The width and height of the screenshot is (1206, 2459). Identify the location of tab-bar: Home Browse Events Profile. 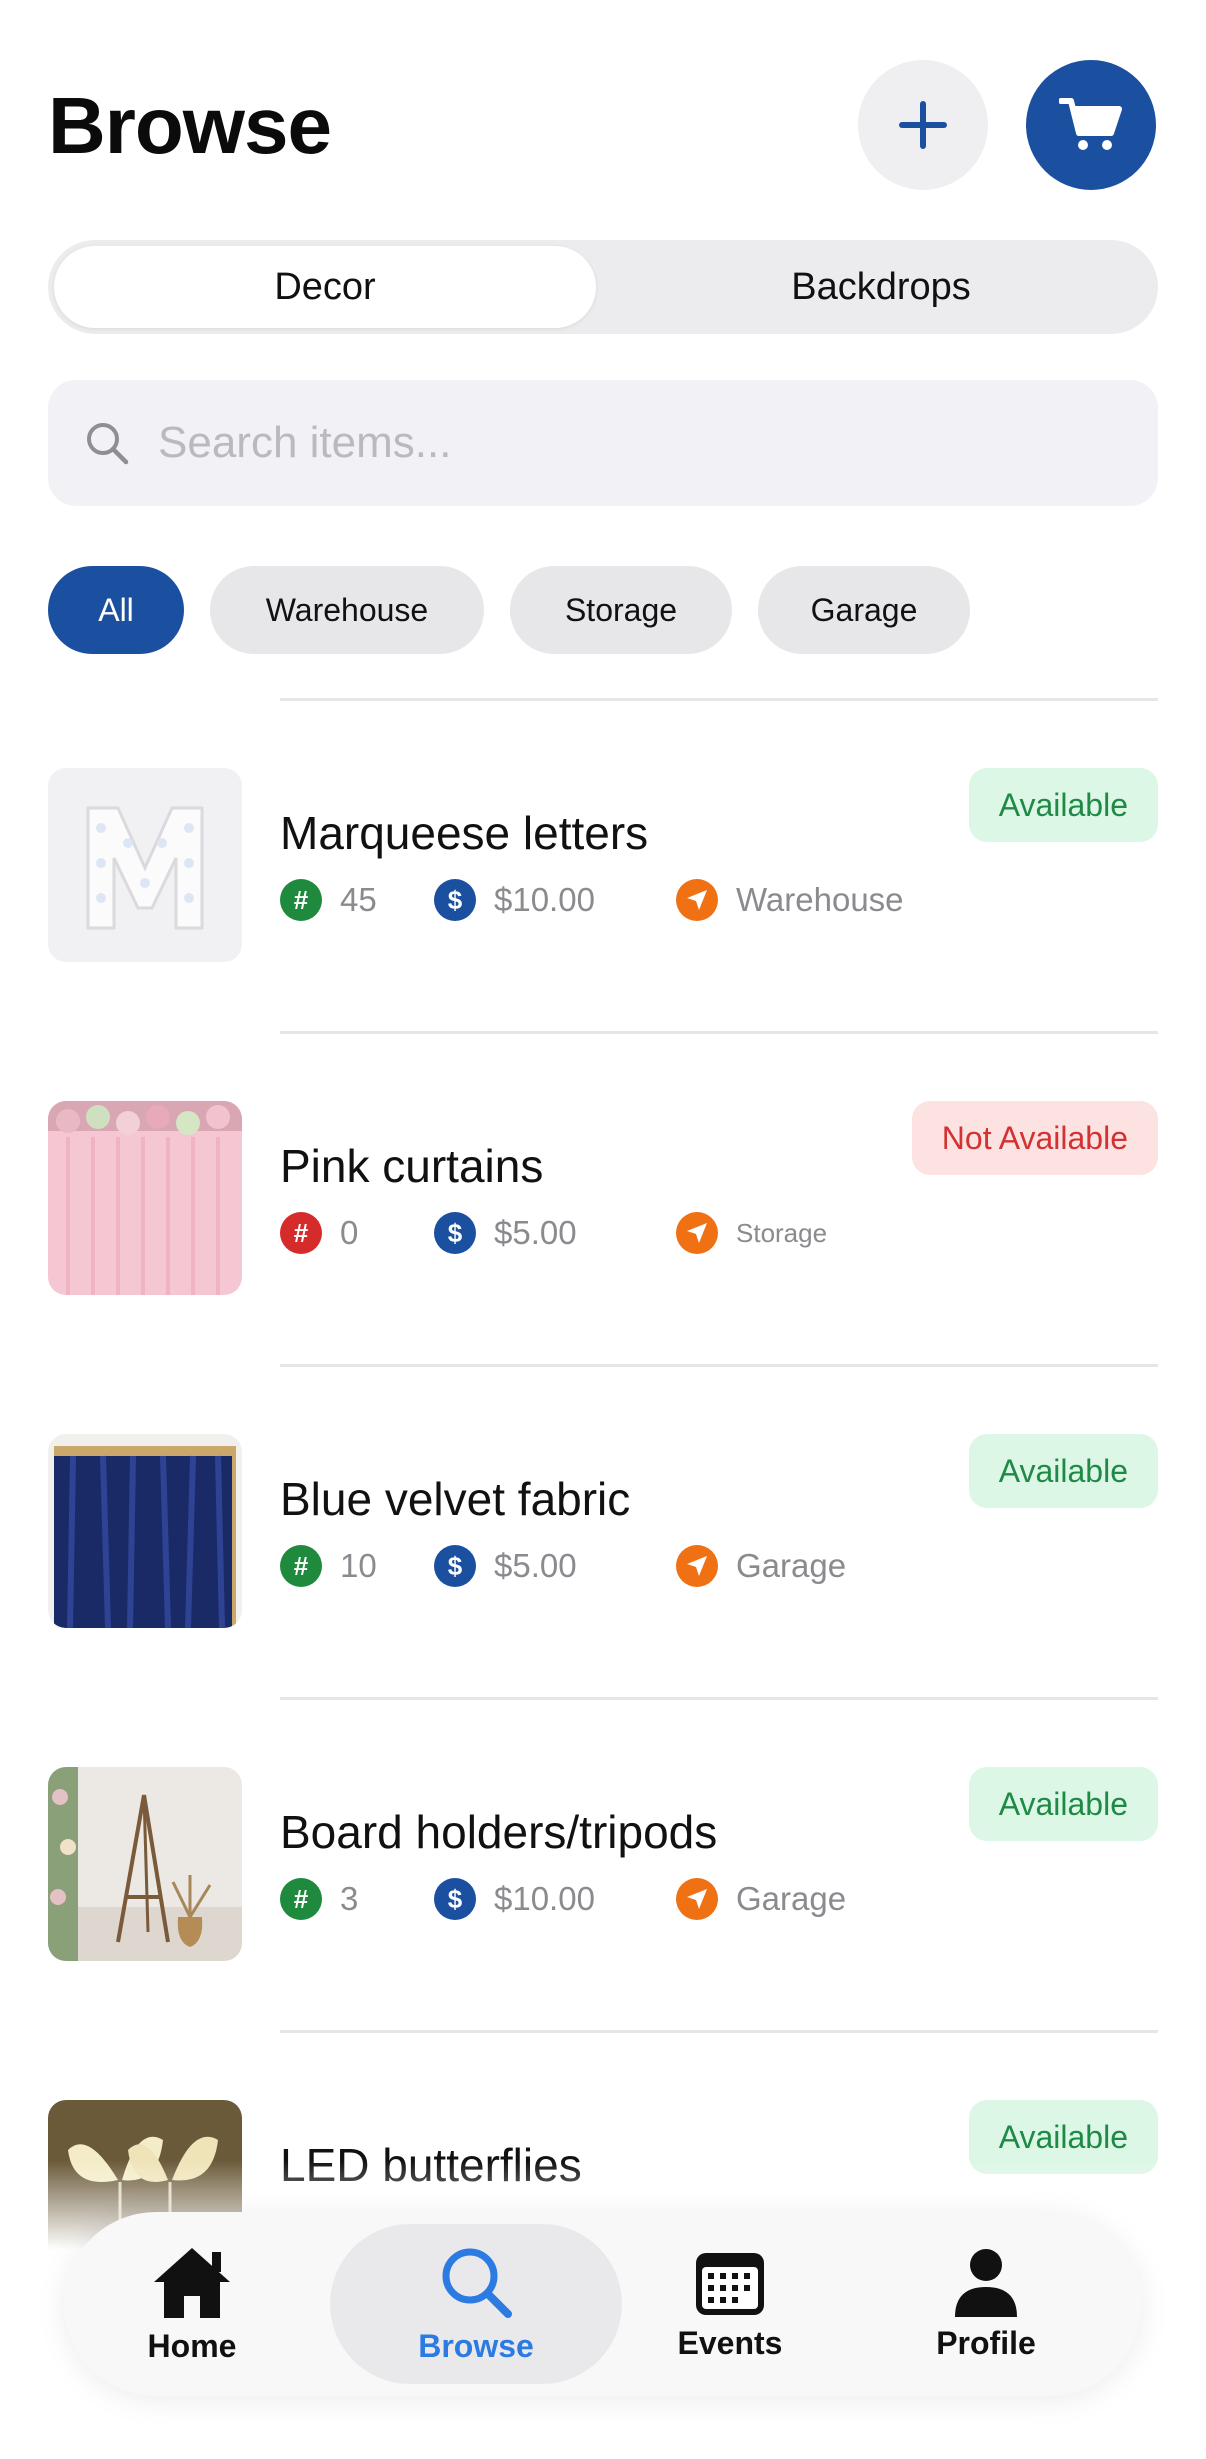
(603, 2304).